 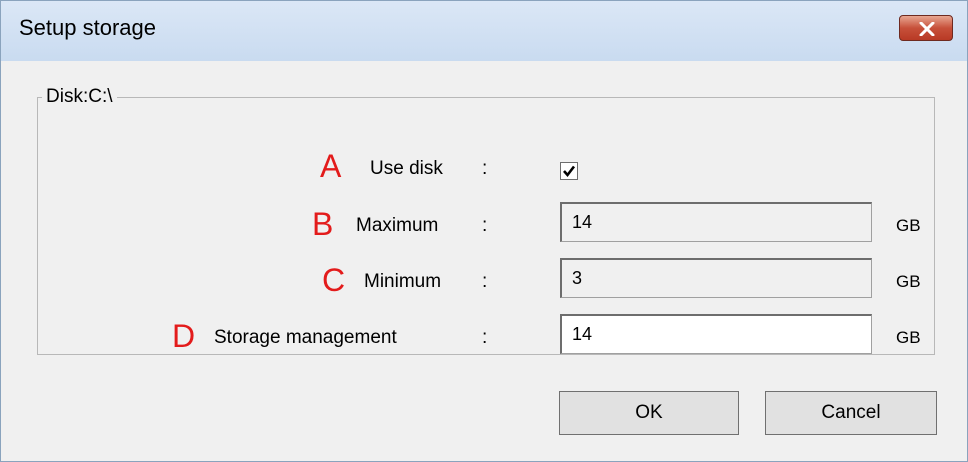 What do you see at coordinates (305, 337) in the screenshot?
I see `storage-management-label: Storage management` at bounding box center [305, 337].